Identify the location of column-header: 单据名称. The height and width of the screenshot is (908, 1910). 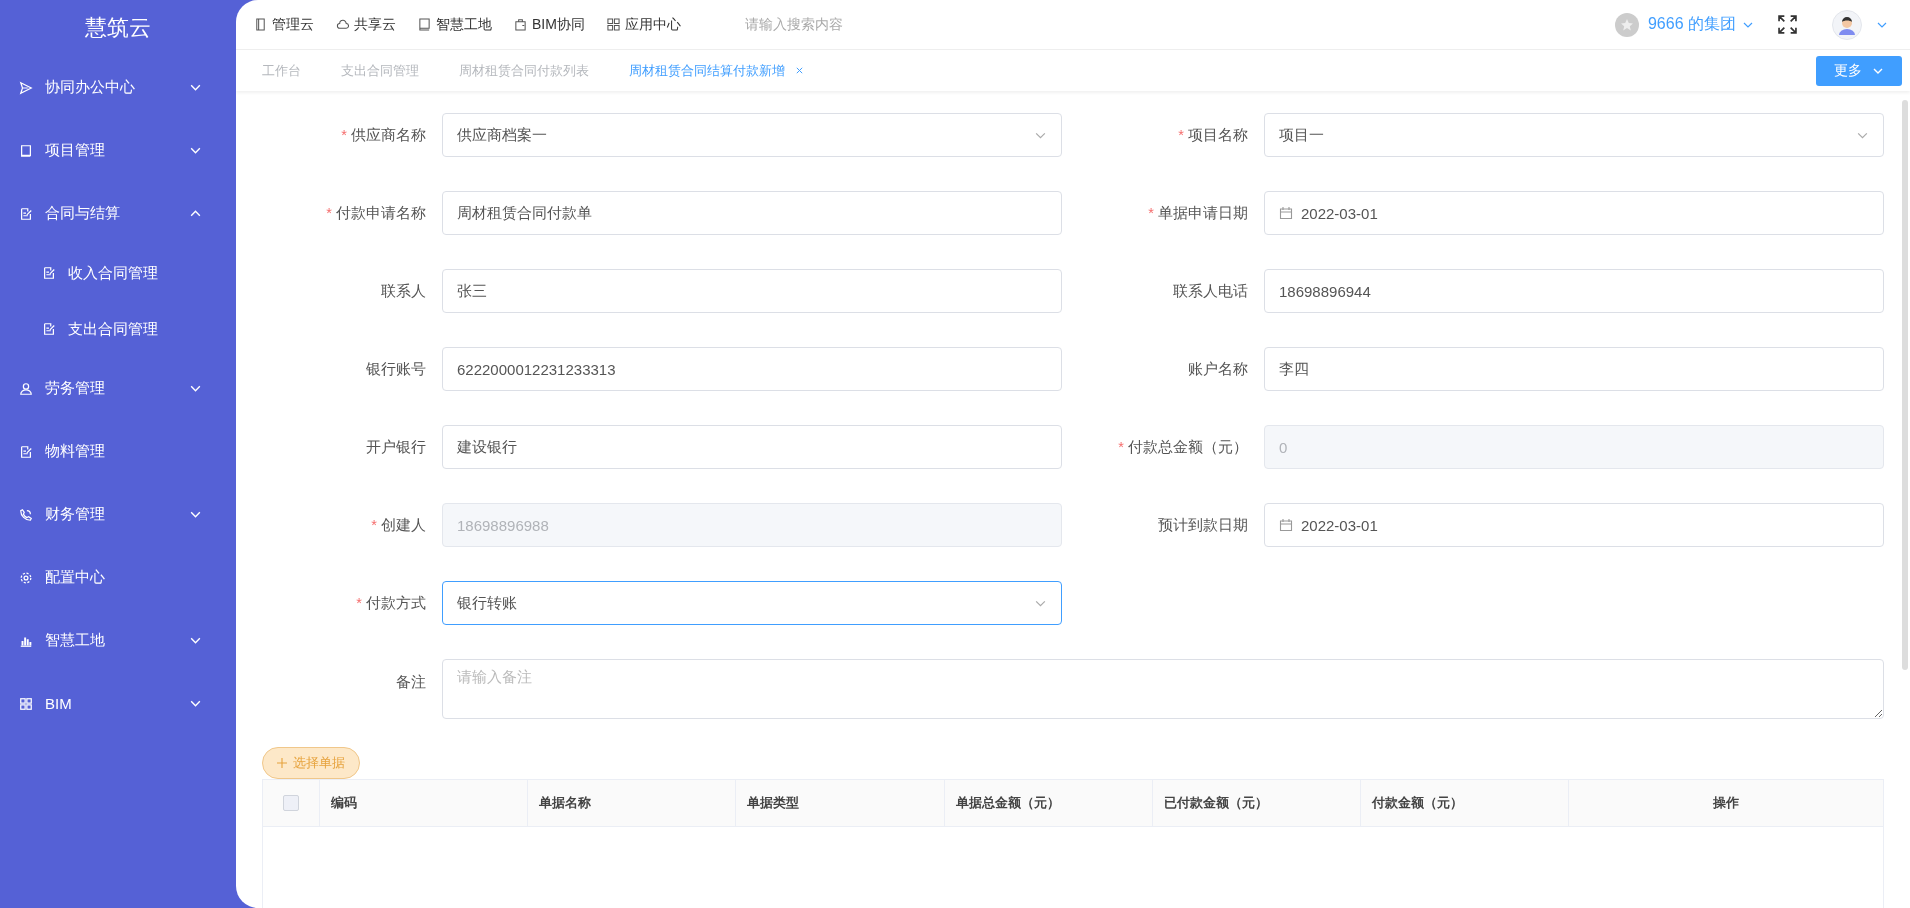
(632, 803).